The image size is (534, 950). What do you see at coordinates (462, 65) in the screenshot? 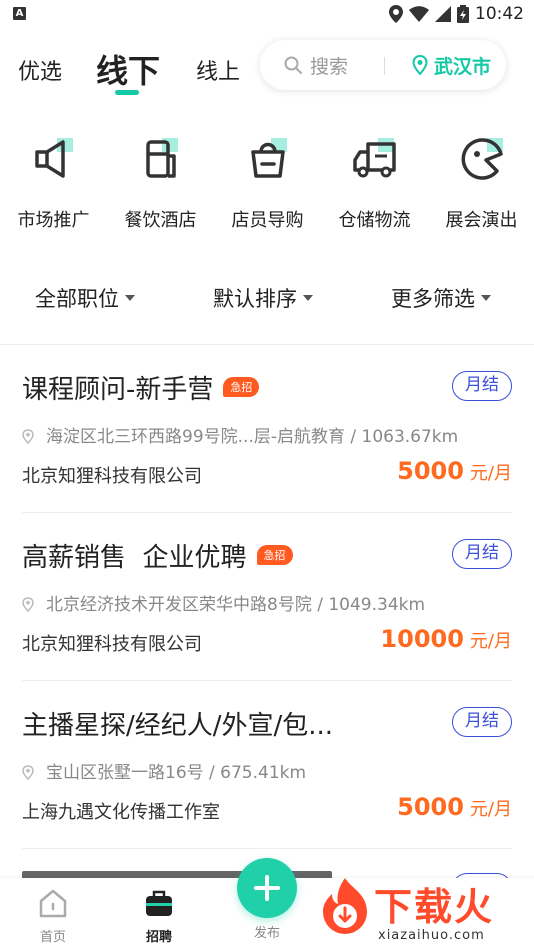
I see `city-selector: 武汉市` at bounding box center [462, 65].